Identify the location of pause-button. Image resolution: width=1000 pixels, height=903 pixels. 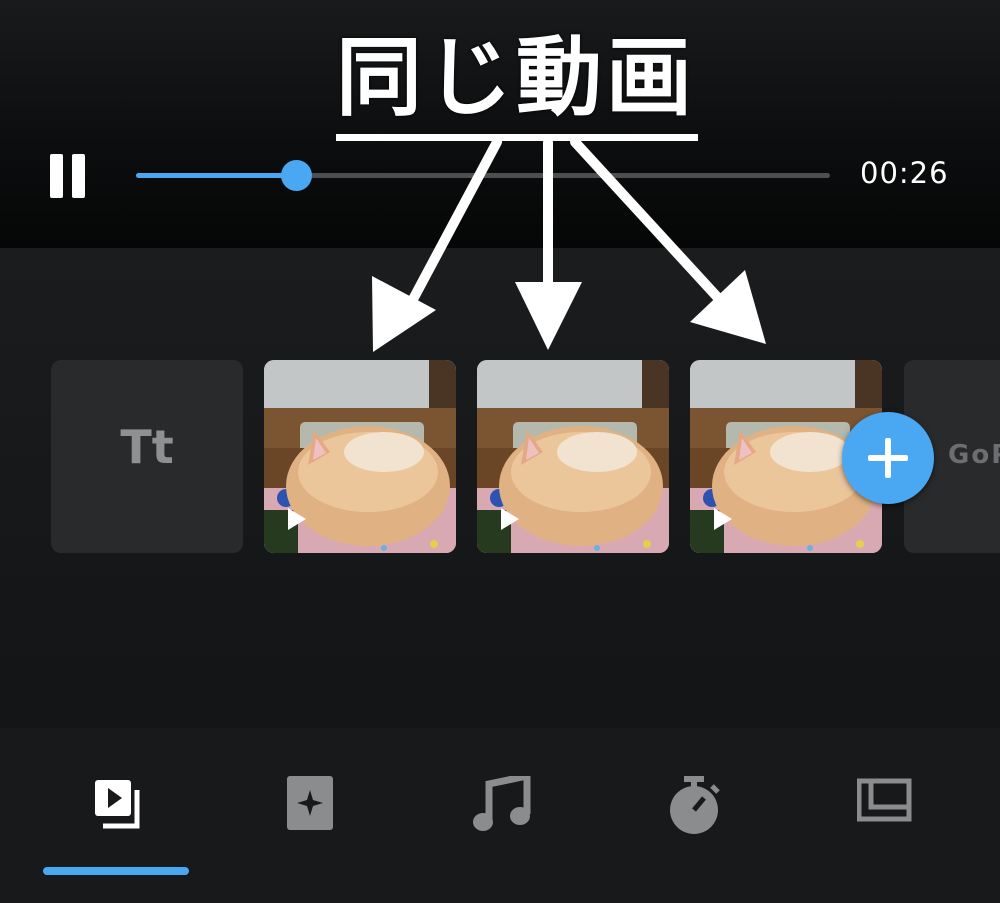
(68, 176).